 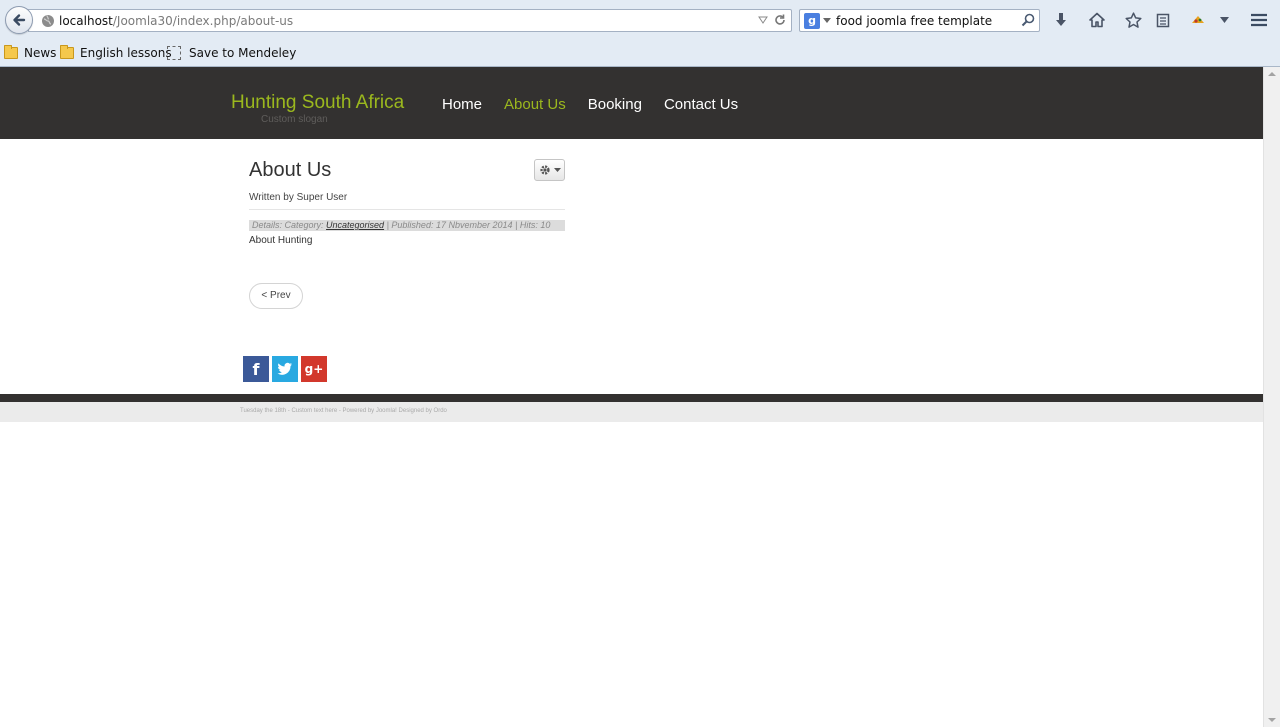 I want to click on caret-down-icon, so click(x=557, y=170).